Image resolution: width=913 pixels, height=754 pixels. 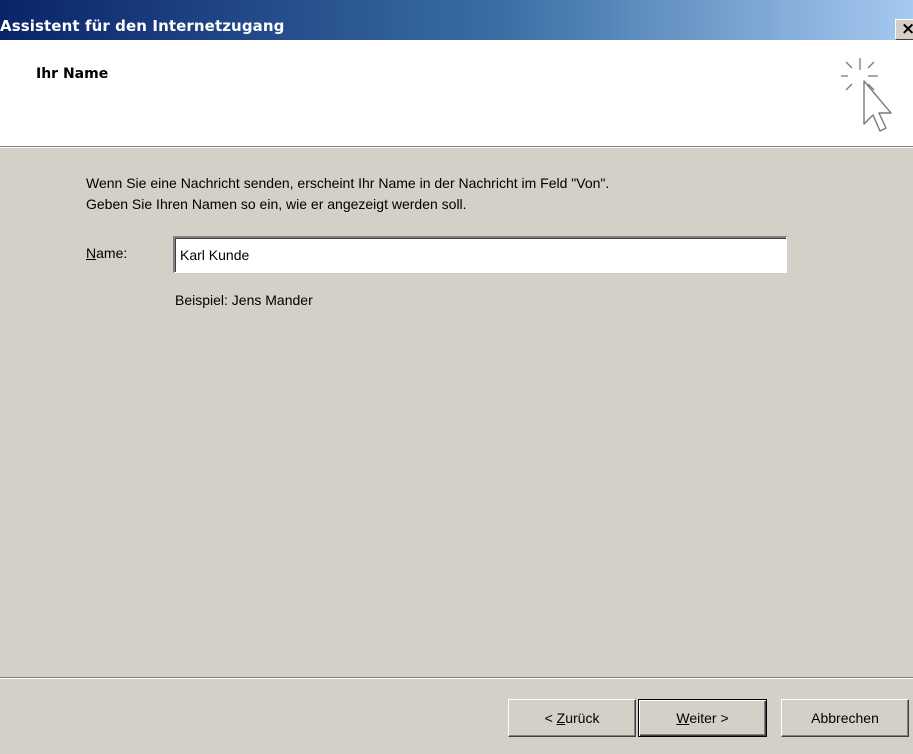 What do you see at coordinates (244, 300) in the screenshot?
I see `name-example-hint: Beispiel: Jens Mander` at bounding box center [244, 300].